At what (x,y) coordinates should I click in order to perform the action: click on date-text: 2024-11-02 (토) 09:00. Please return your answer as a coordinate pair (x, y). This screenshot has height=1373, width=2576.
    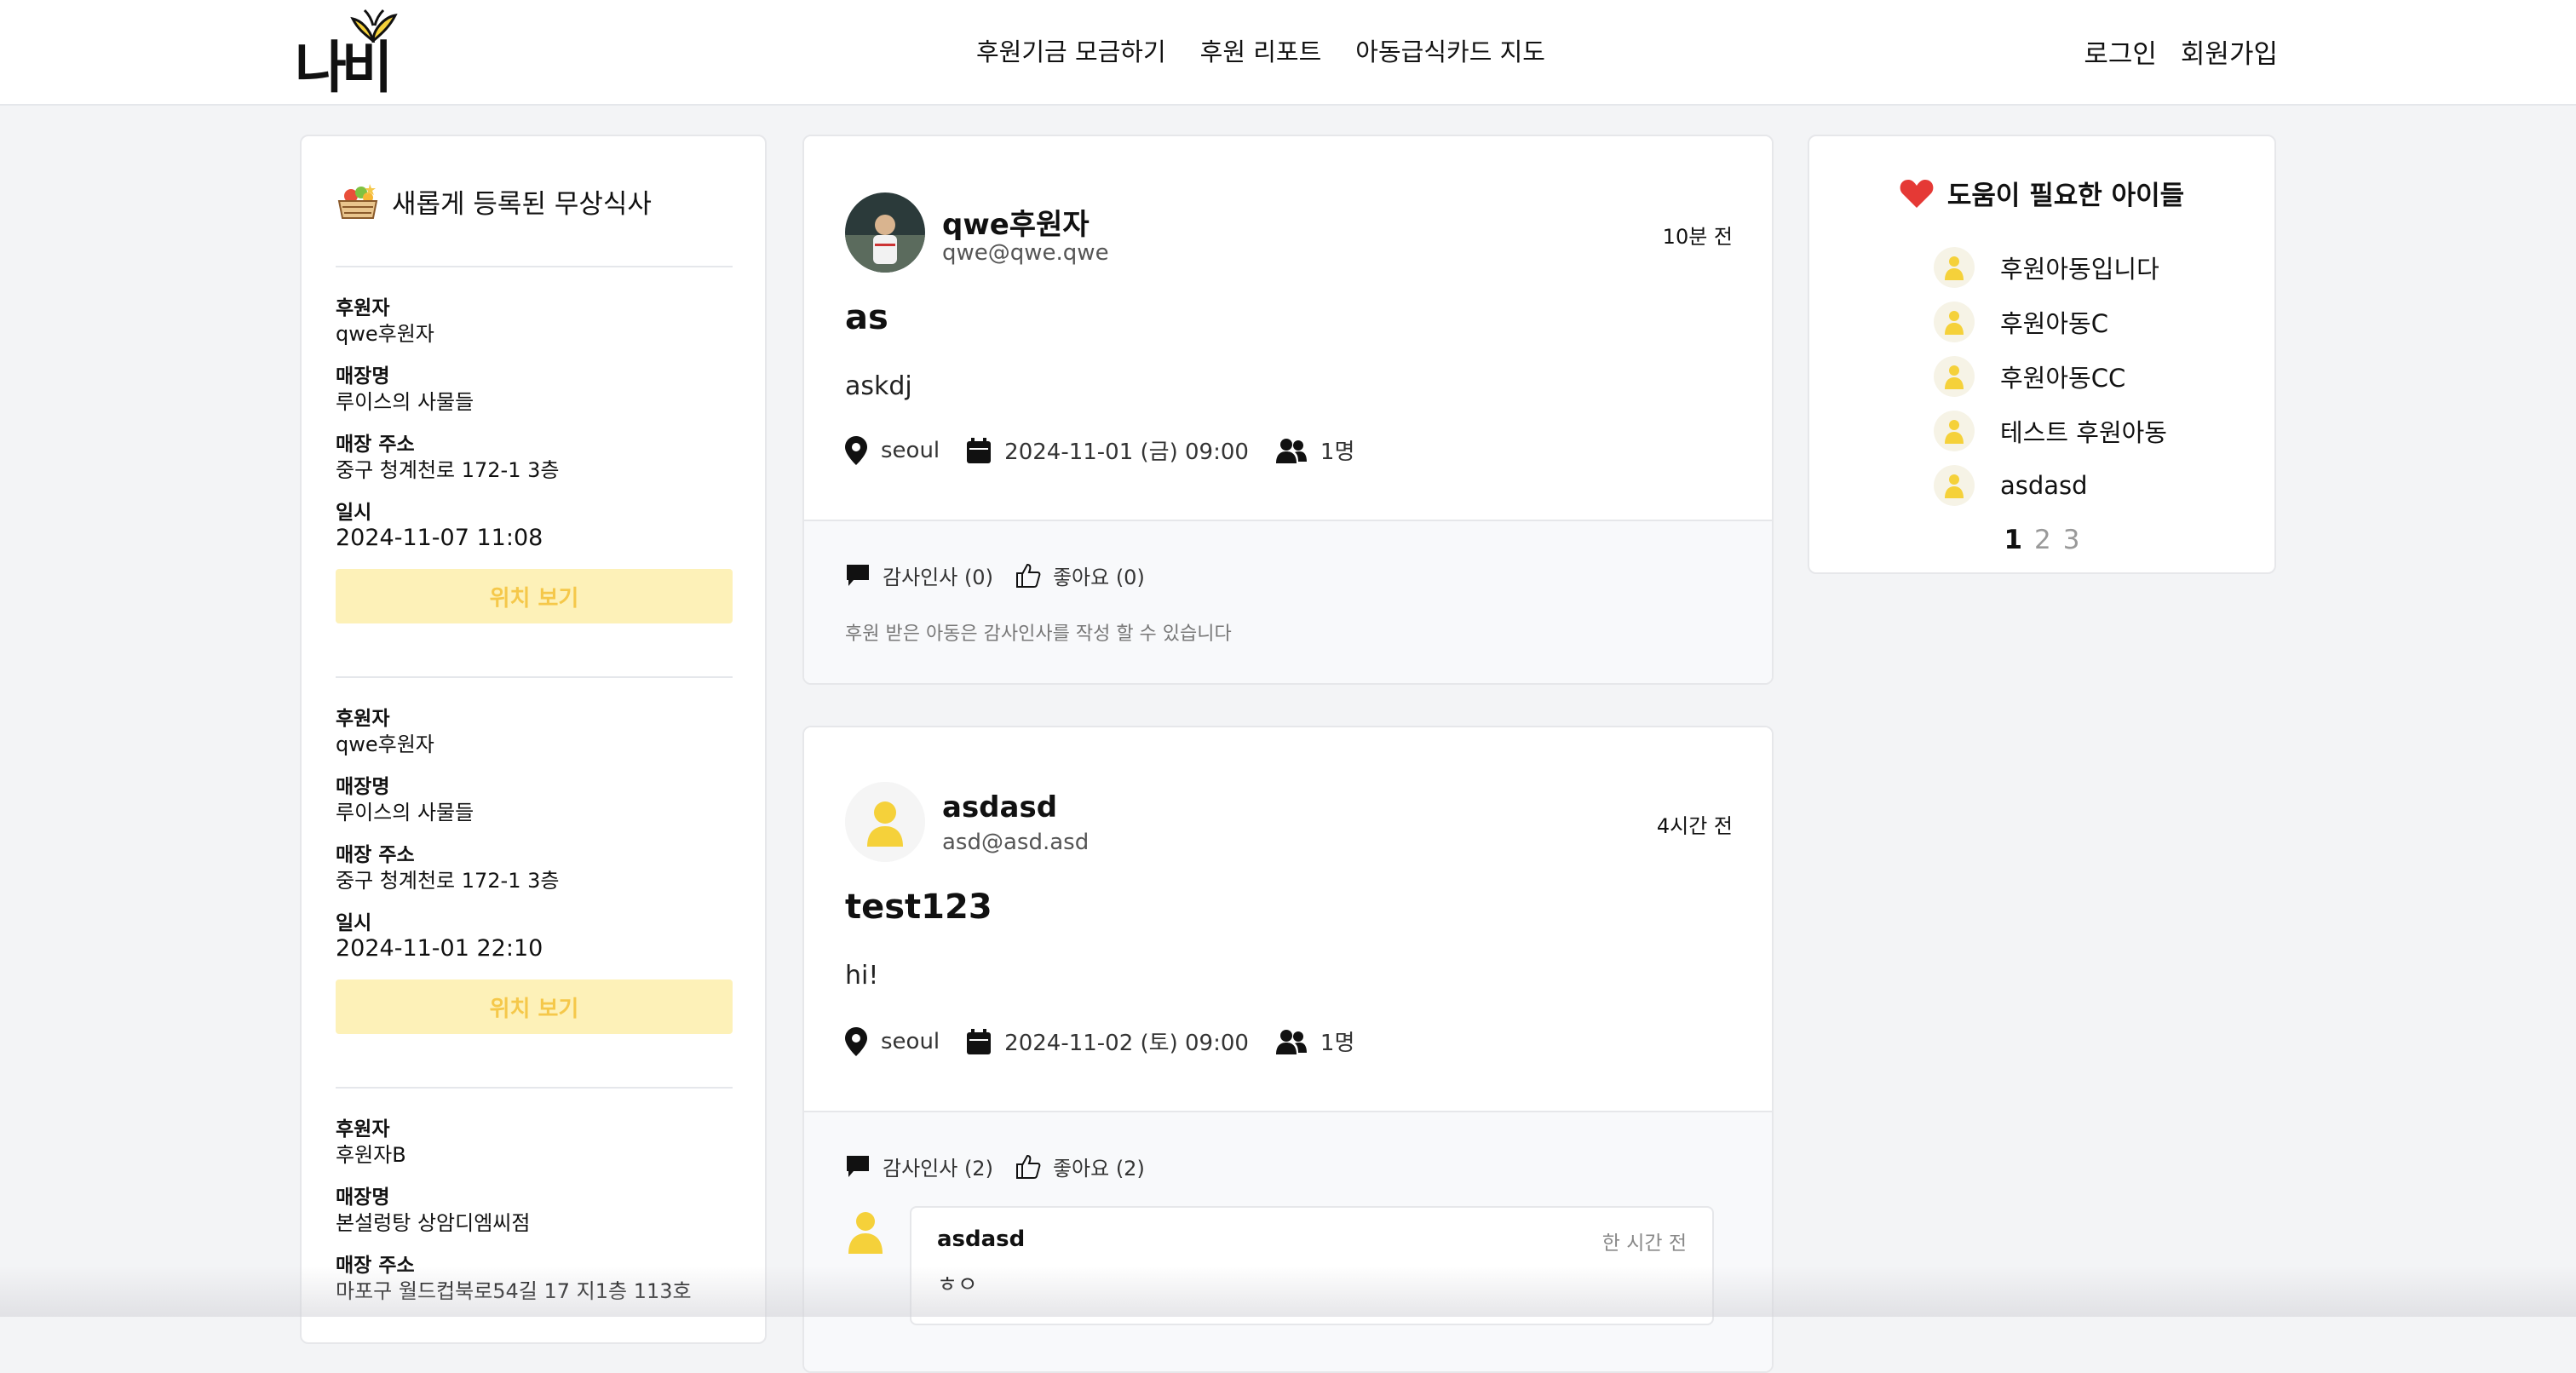
    Looking at the image, I should click on (1126, 1043).